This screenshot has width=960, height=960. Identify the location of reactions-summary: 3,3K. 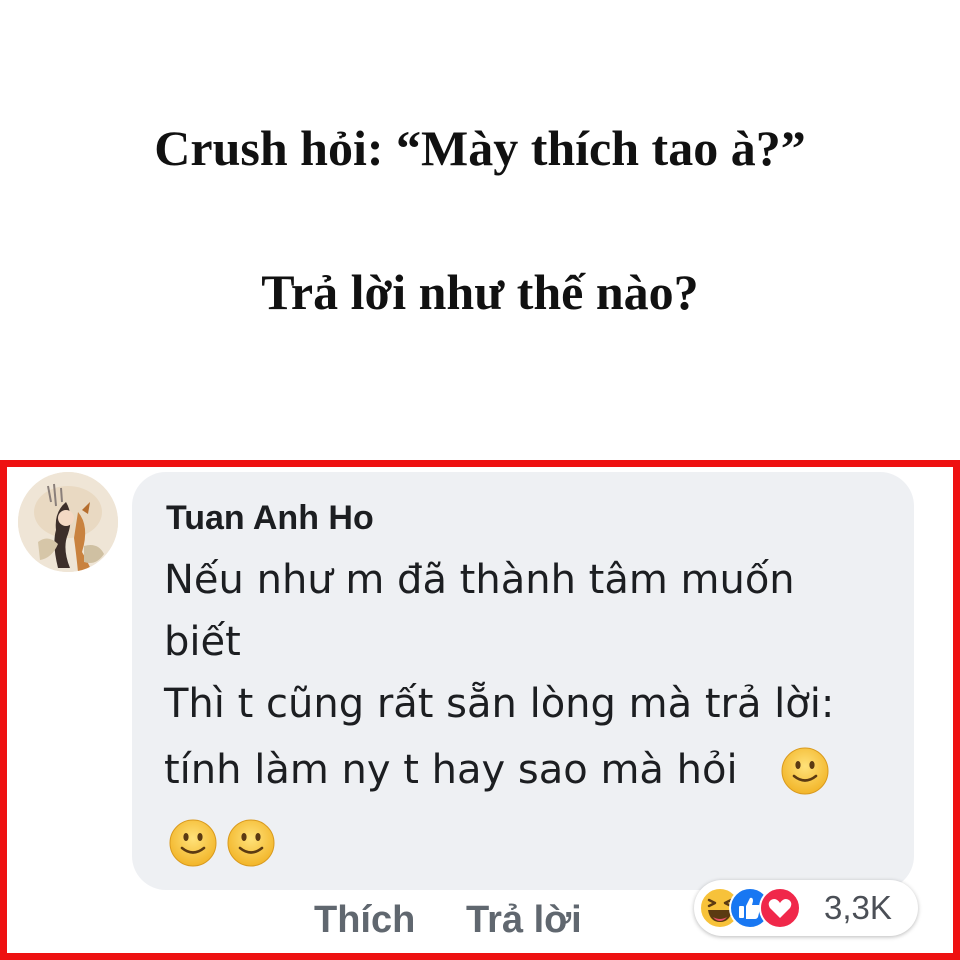
(806, 908).